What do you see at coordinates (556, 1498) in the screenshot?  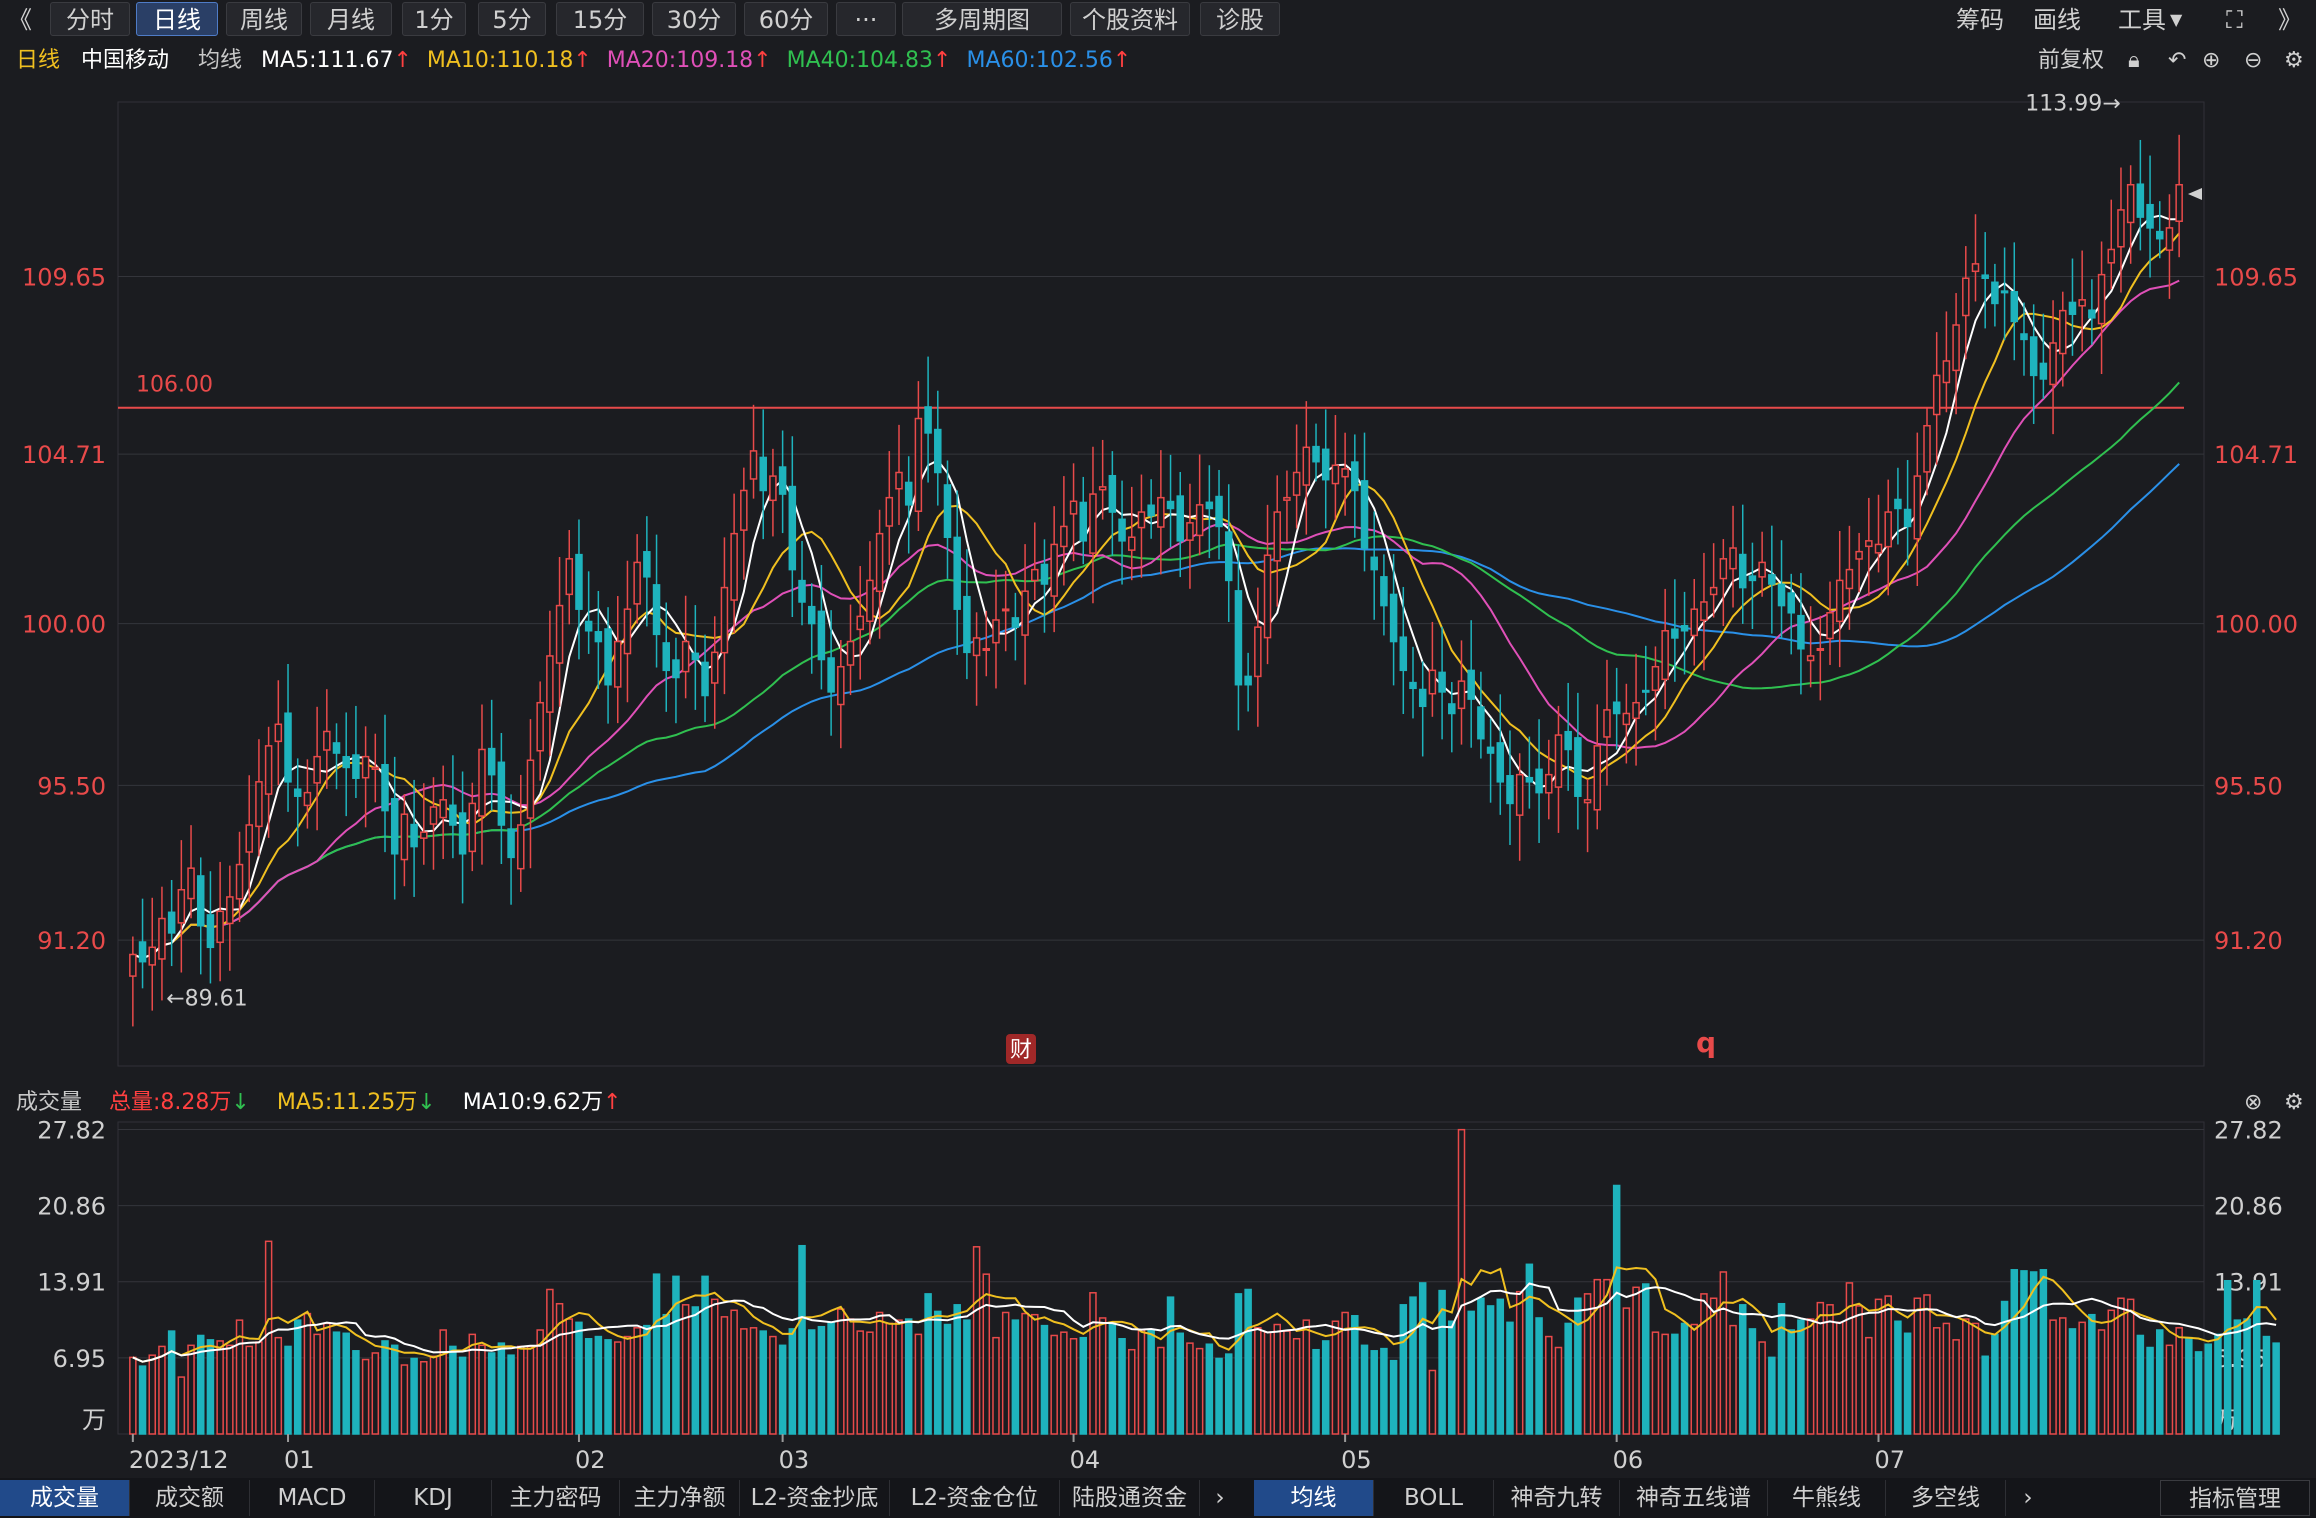 I see `indicator-tab-4: 主力密码` at bounding box center [556, 1498].